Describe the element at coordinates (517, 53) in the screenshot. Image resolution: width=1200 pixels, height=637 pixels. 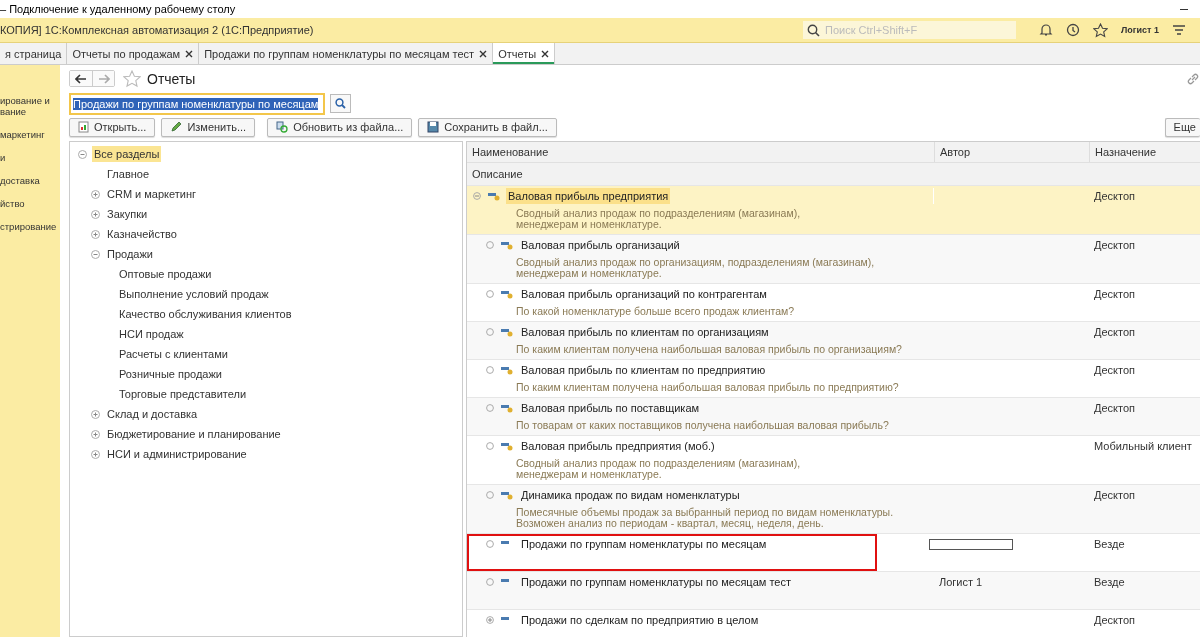
I see `tab-label: Отчеты` at that location.